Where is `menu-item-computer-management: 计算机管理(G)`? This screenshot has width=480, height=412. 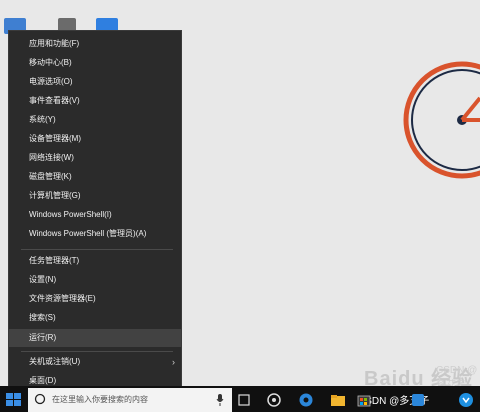
menu-item-computer-management: 计算机管理(G) is located at coordinates (95, 196).